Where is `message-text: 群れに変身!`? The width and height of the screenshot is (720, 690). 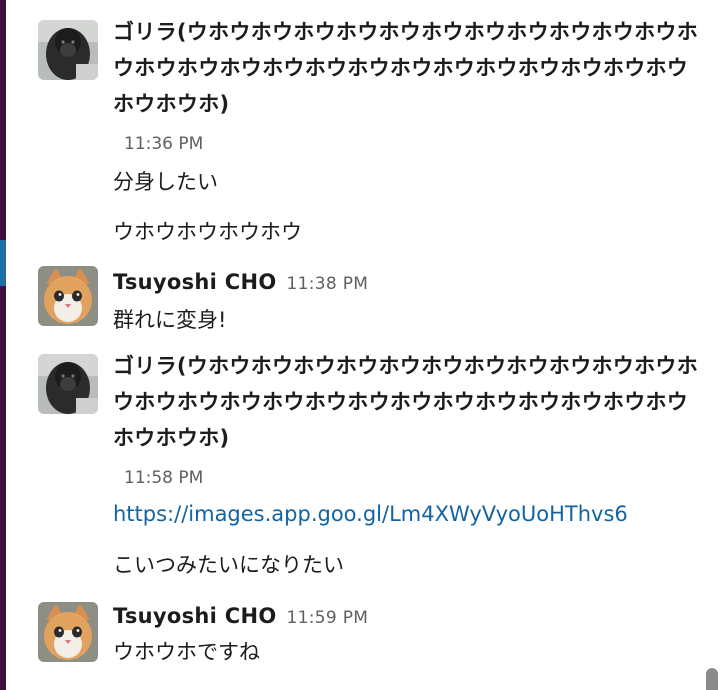
message-text: 群れに変身! is located at coordinates (170, 320).